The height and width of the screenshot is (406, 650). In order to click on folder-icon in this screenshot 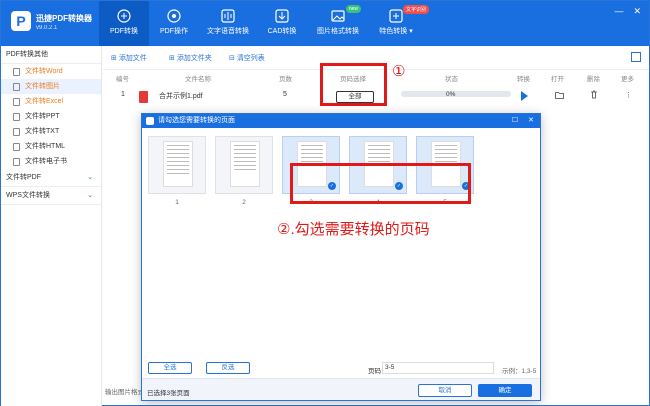, I will do `click(559, 95)`.